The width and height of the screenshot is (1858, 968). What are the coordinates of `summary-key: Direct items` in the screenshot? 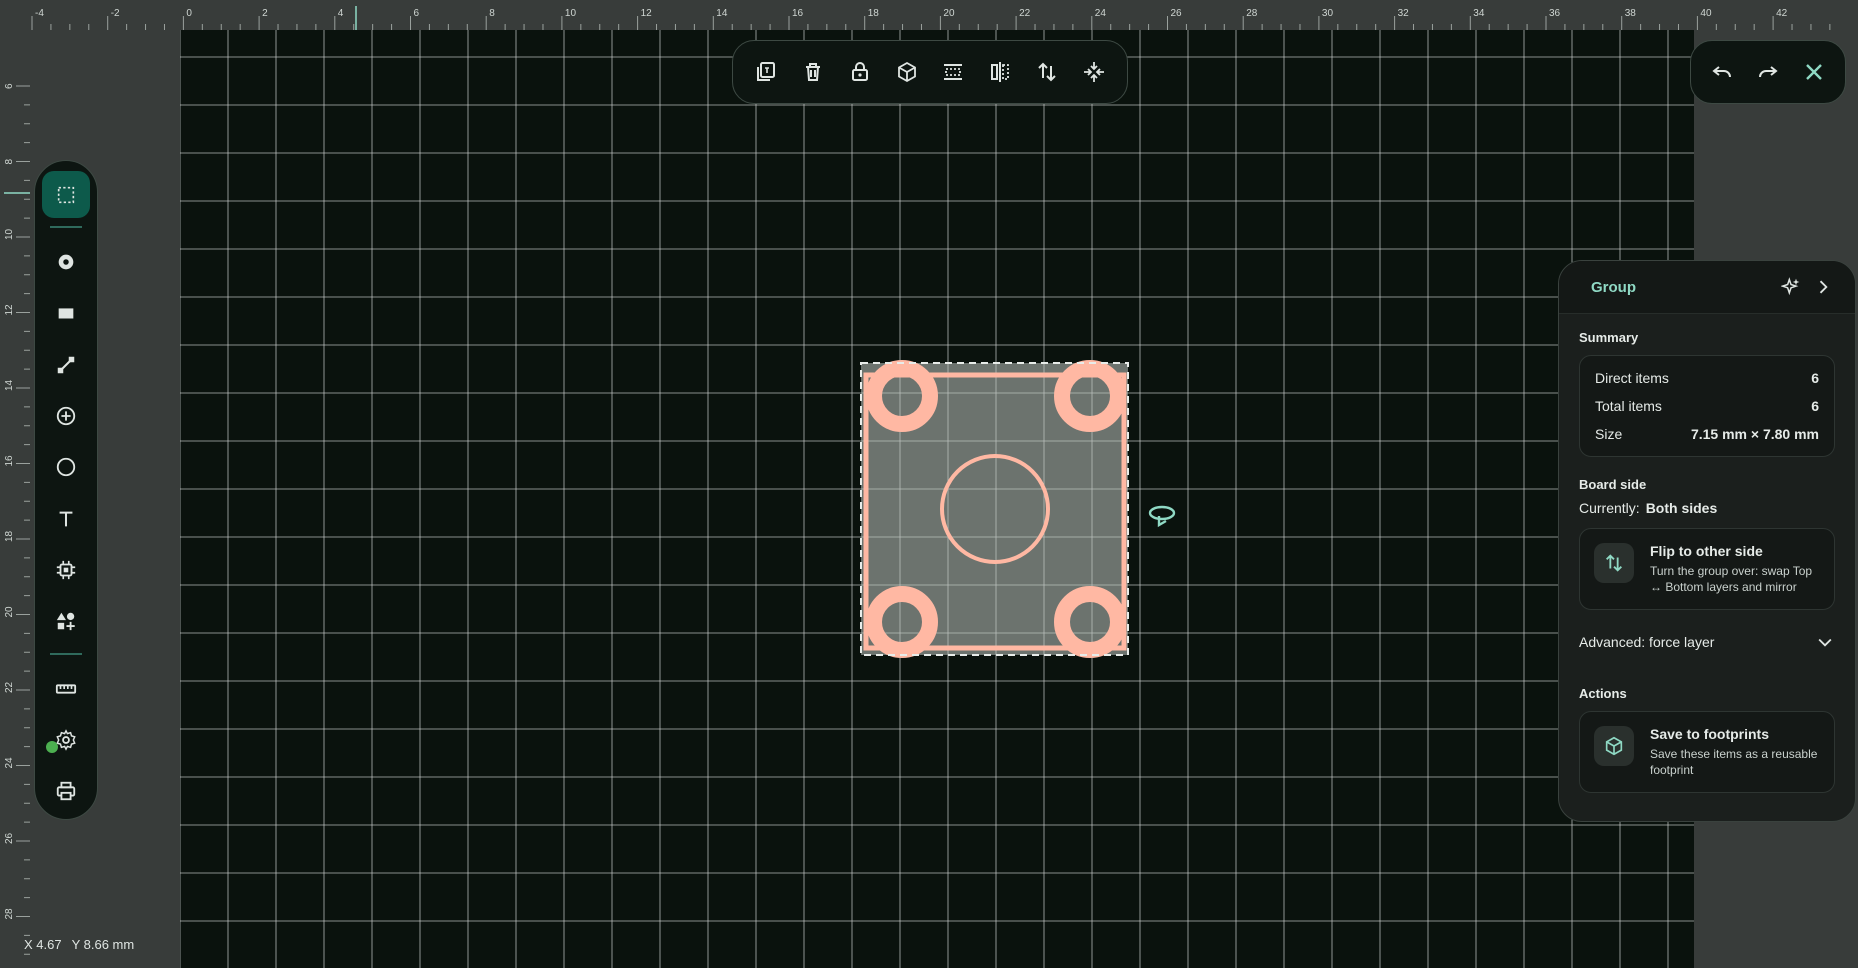 It's located at (1632, 378).